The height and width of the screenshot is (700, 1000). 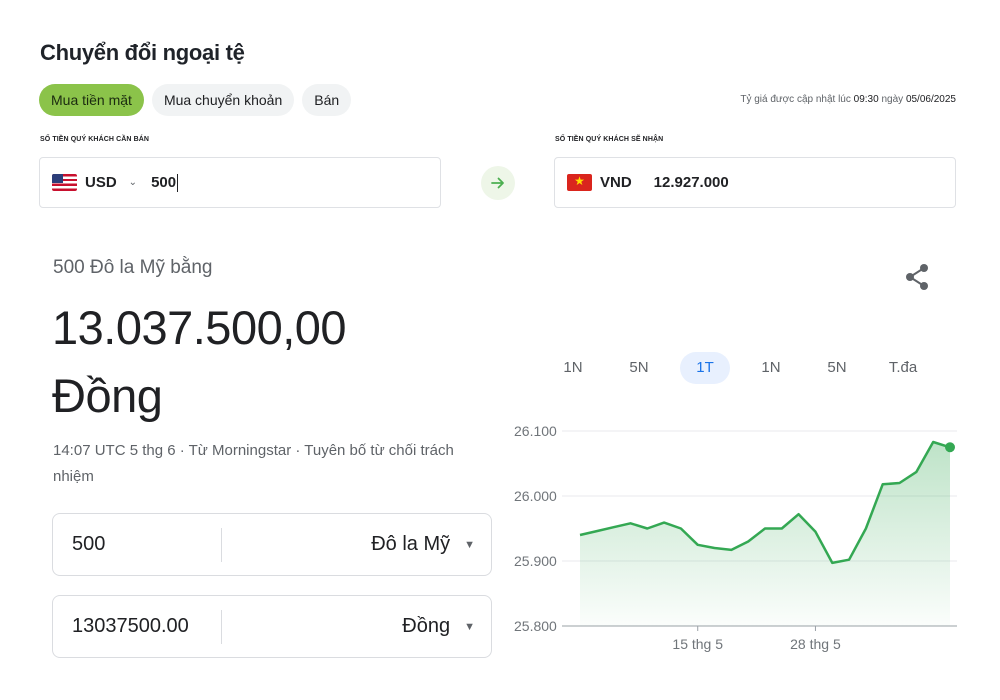 I want to click on us-flag-icon, so click(x=64, y=182).